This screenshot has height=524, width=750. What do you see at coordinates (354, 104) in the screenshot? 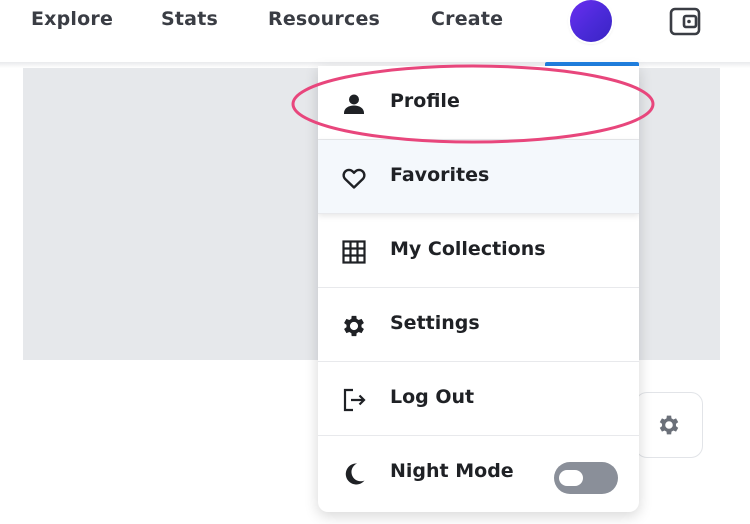
I see `person-icon` at bounding box center [354, 104].